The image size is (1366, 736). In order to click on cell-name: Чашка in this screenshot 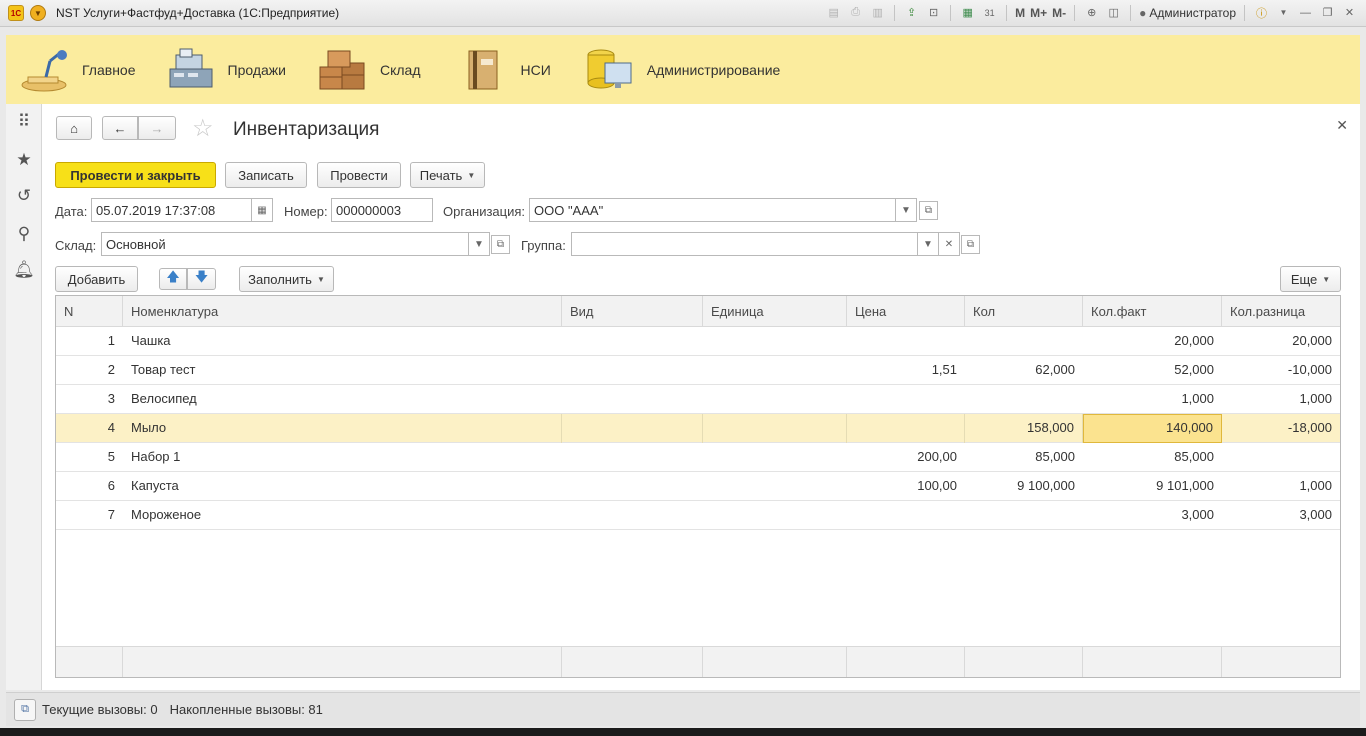, I will do `click(342, 341)`.